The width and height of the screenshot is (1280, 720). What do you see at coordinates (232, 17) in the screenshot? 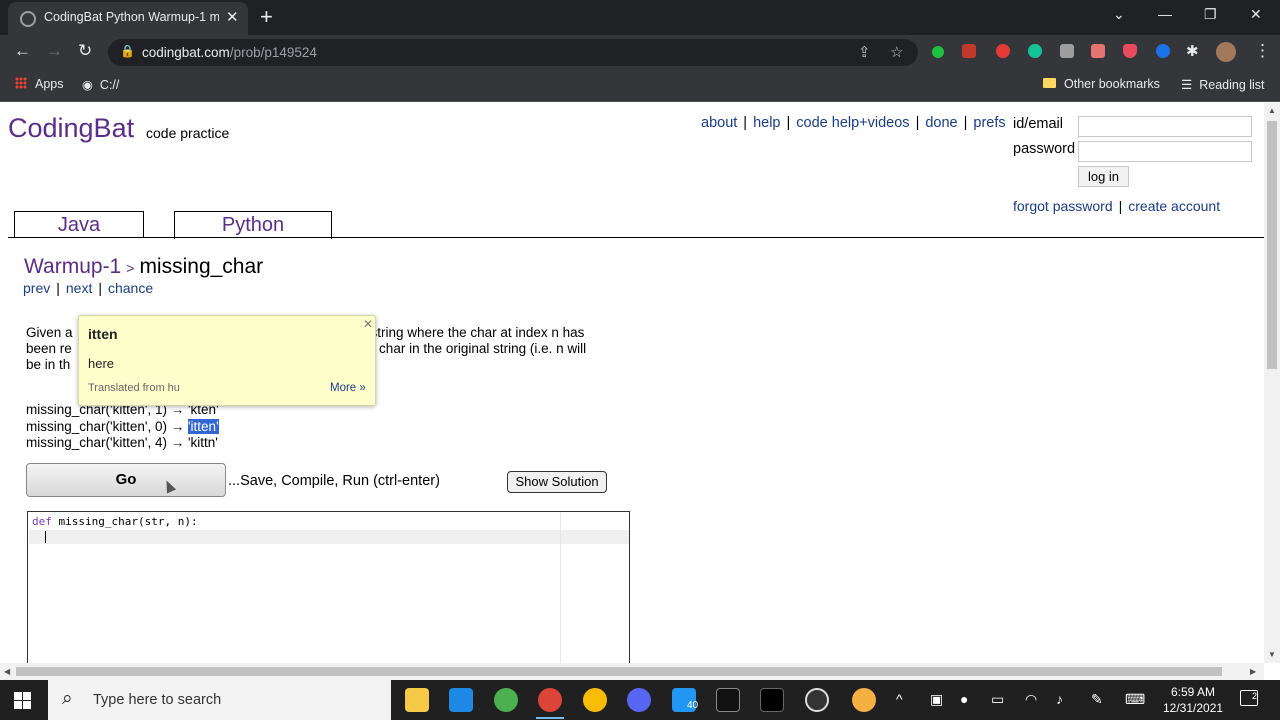
I see `close-tab-icon: ✕` at bounding box center [232, 17].